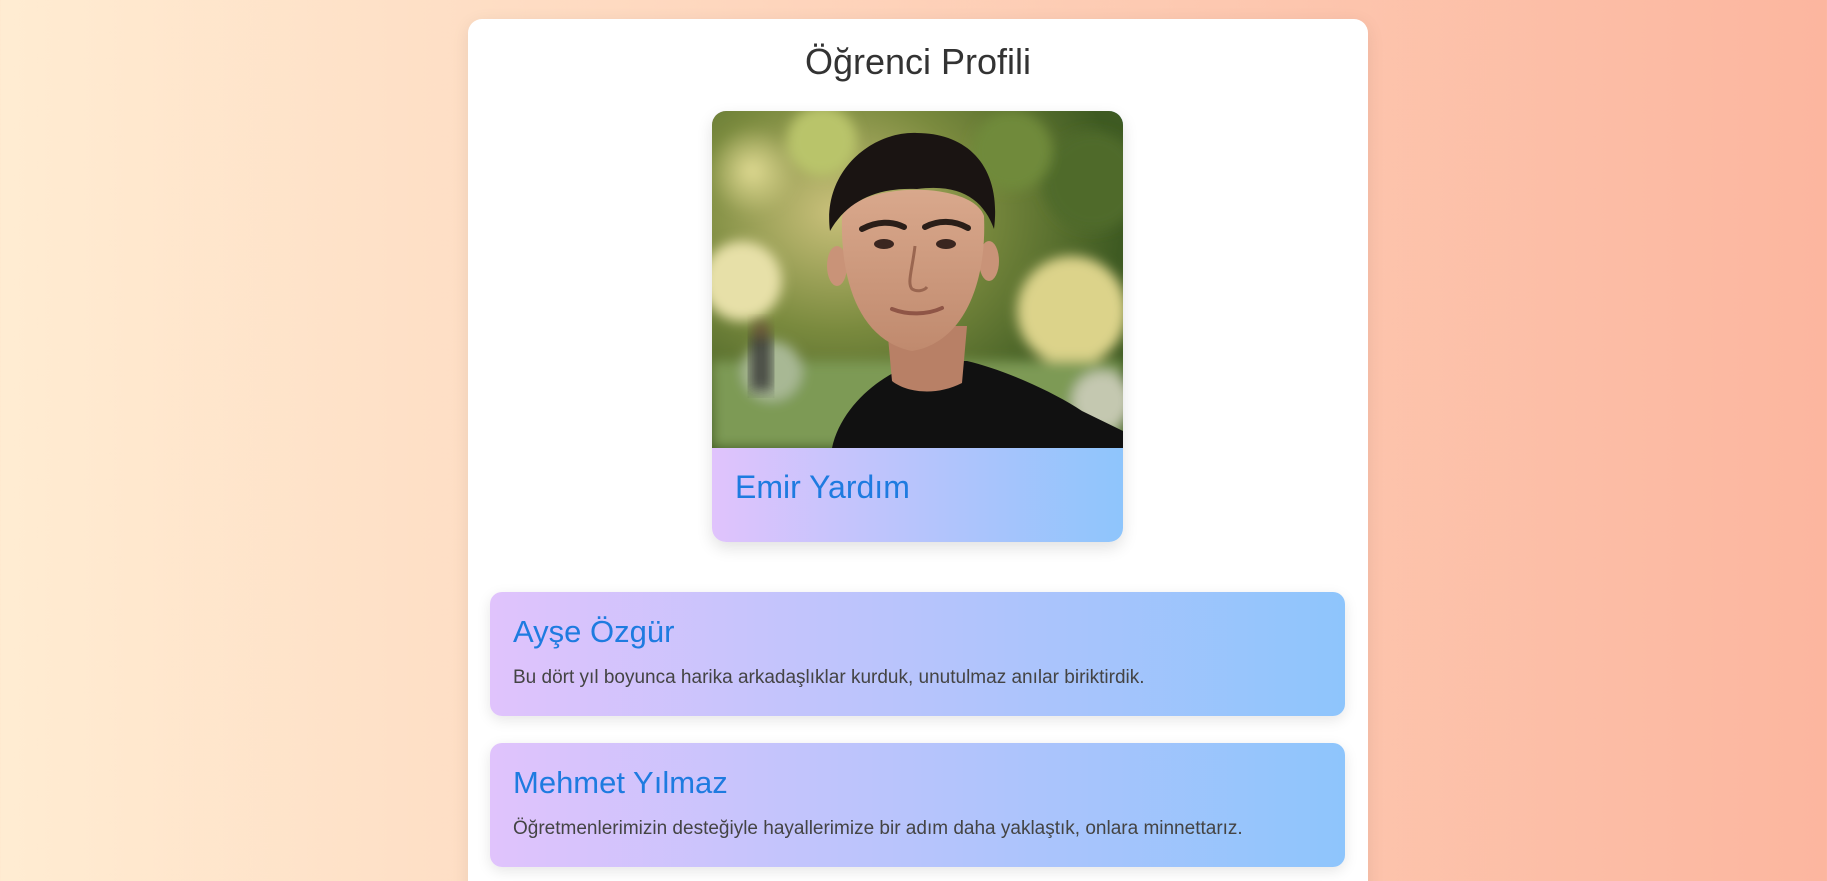 The width and height of the screenshot is (1827, 881). I want to click on page-title: Öğrenci Profili, so click(918, 61).